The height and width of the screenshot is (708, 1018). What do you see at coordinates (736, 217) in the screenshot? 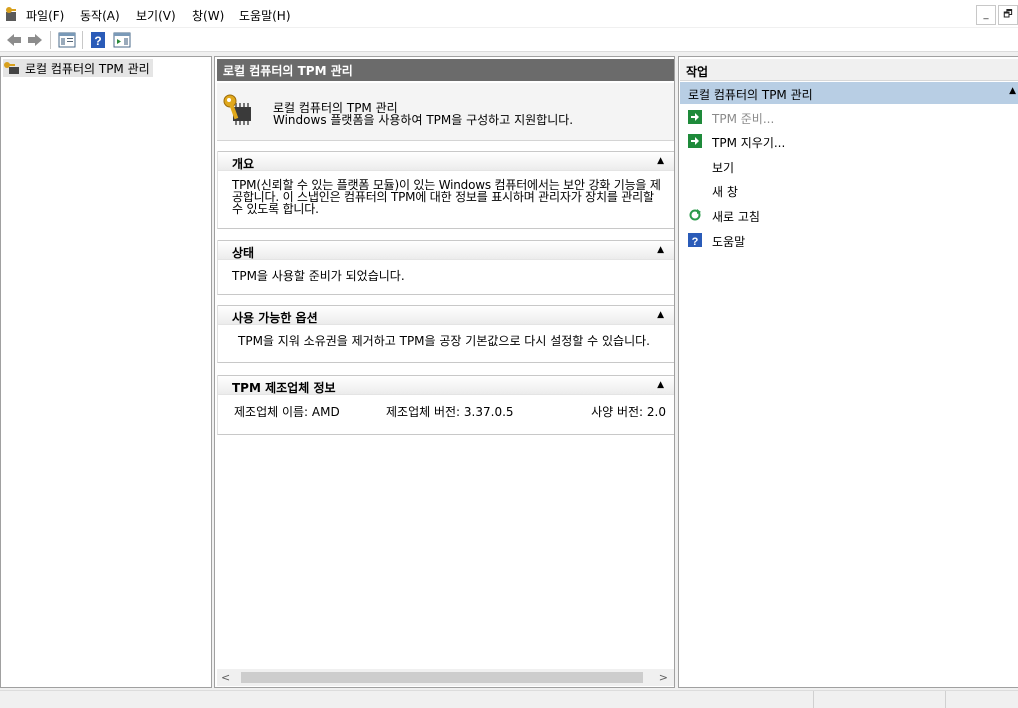
I see `action-label: 새로 고침` at bounding box center [736, 217].